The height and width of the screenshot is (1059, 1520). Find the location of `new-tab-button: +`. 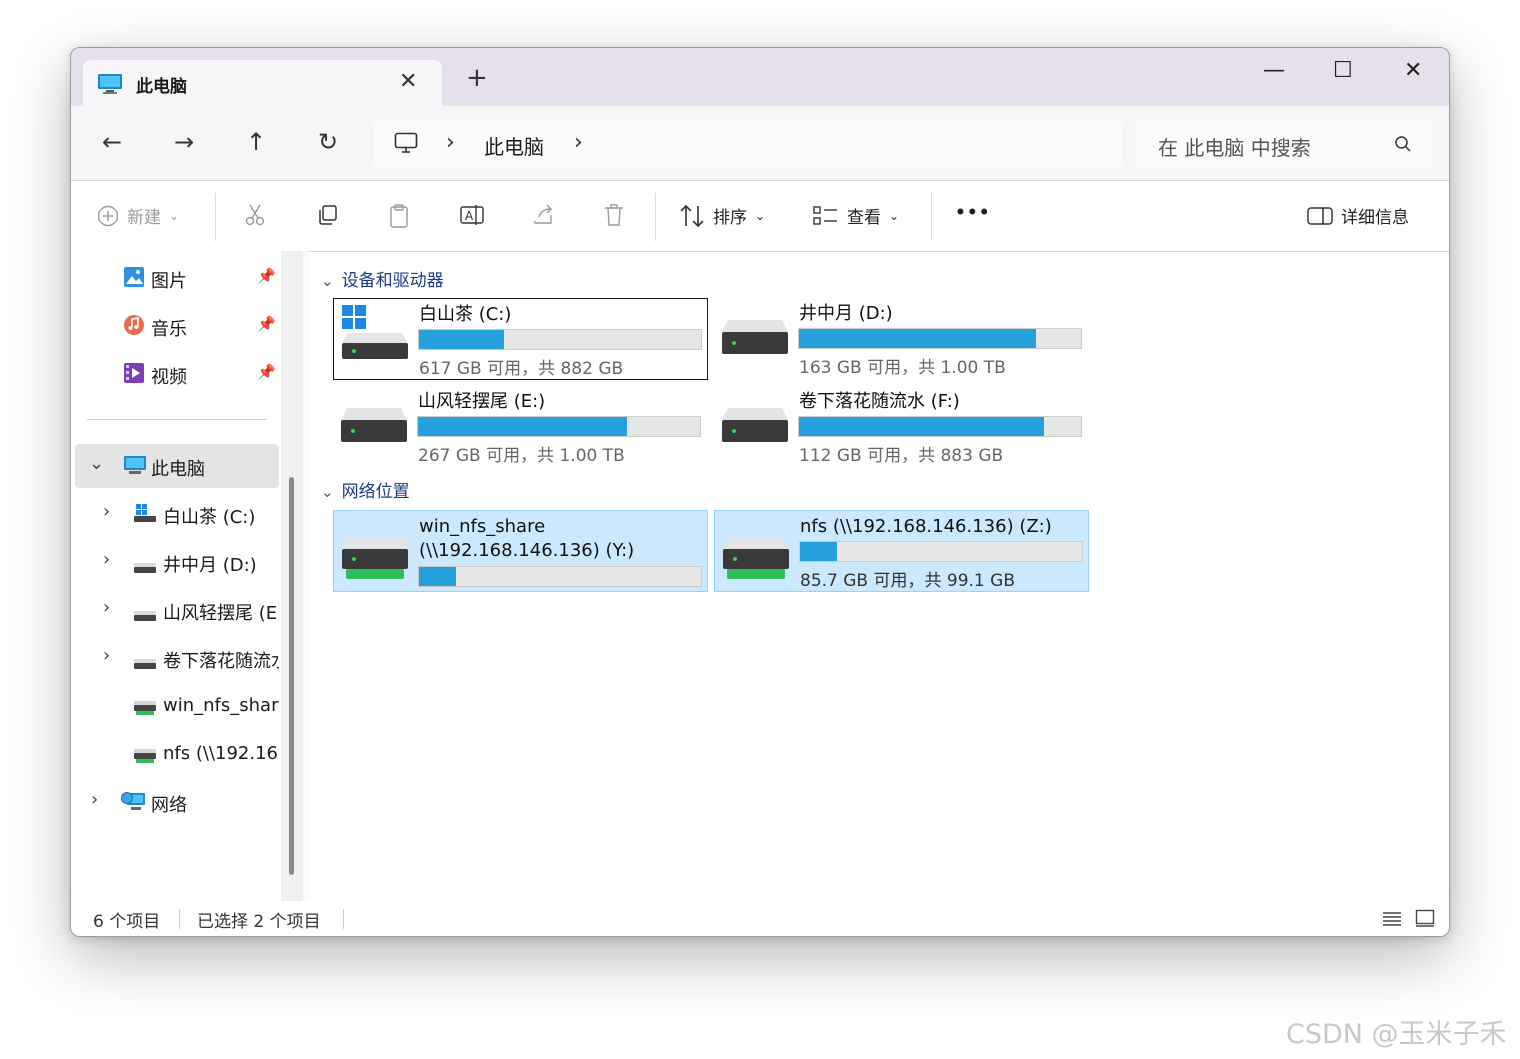

new-tab-button: + is located at coordinates (477, 78).